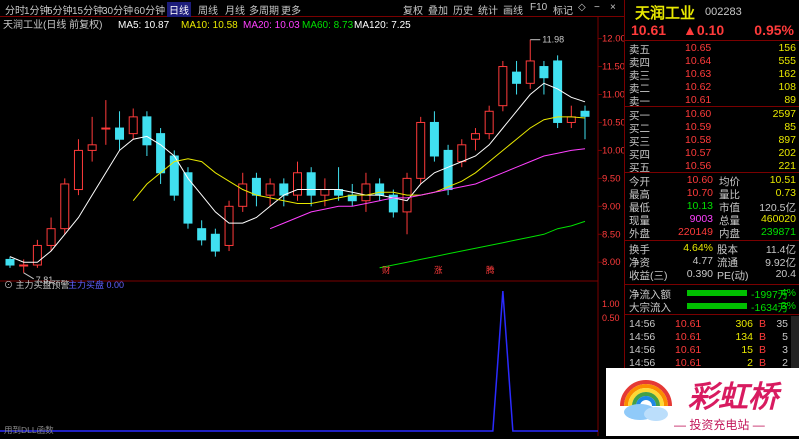 The height and width of the screenshot is (439, 799). What do you see at coordinates (699, 193) in the screenshot?
I see `stat-value: 10.70` at bounding box center [699, 193].